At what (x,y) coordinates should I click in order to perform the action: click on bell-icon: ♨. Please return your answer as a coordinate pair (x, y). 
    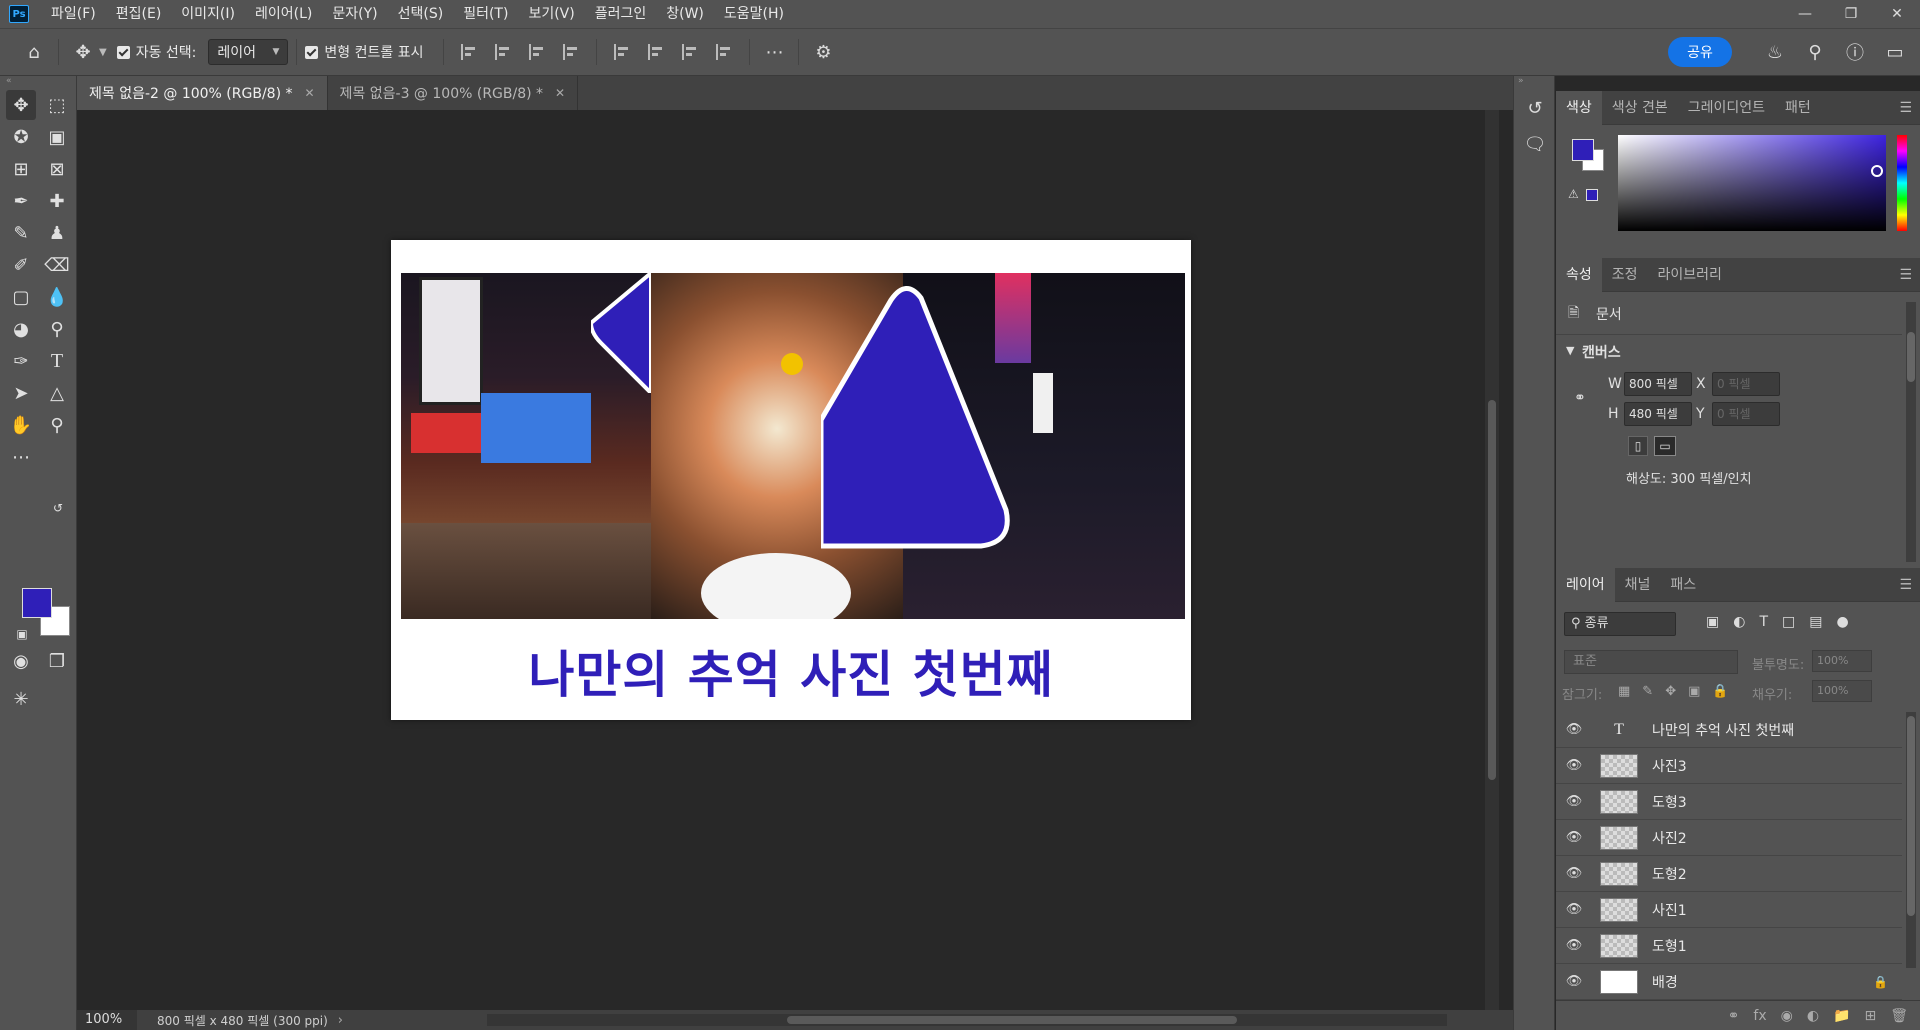
    Looking at the image, I should click on (1775, 52).